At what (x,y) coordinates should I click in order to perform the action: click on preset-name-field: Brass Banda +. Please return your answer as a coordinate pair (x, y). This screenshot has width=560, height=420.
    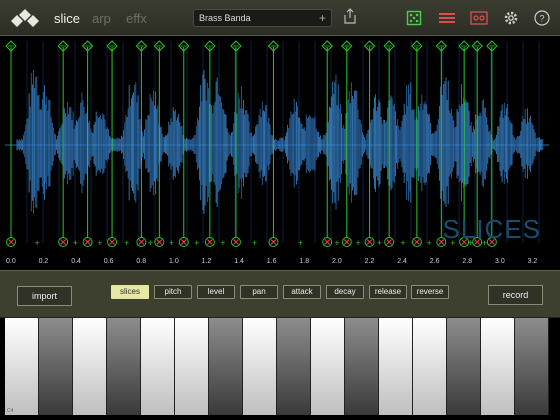
    Looking at the image, I should click on (262, 18).